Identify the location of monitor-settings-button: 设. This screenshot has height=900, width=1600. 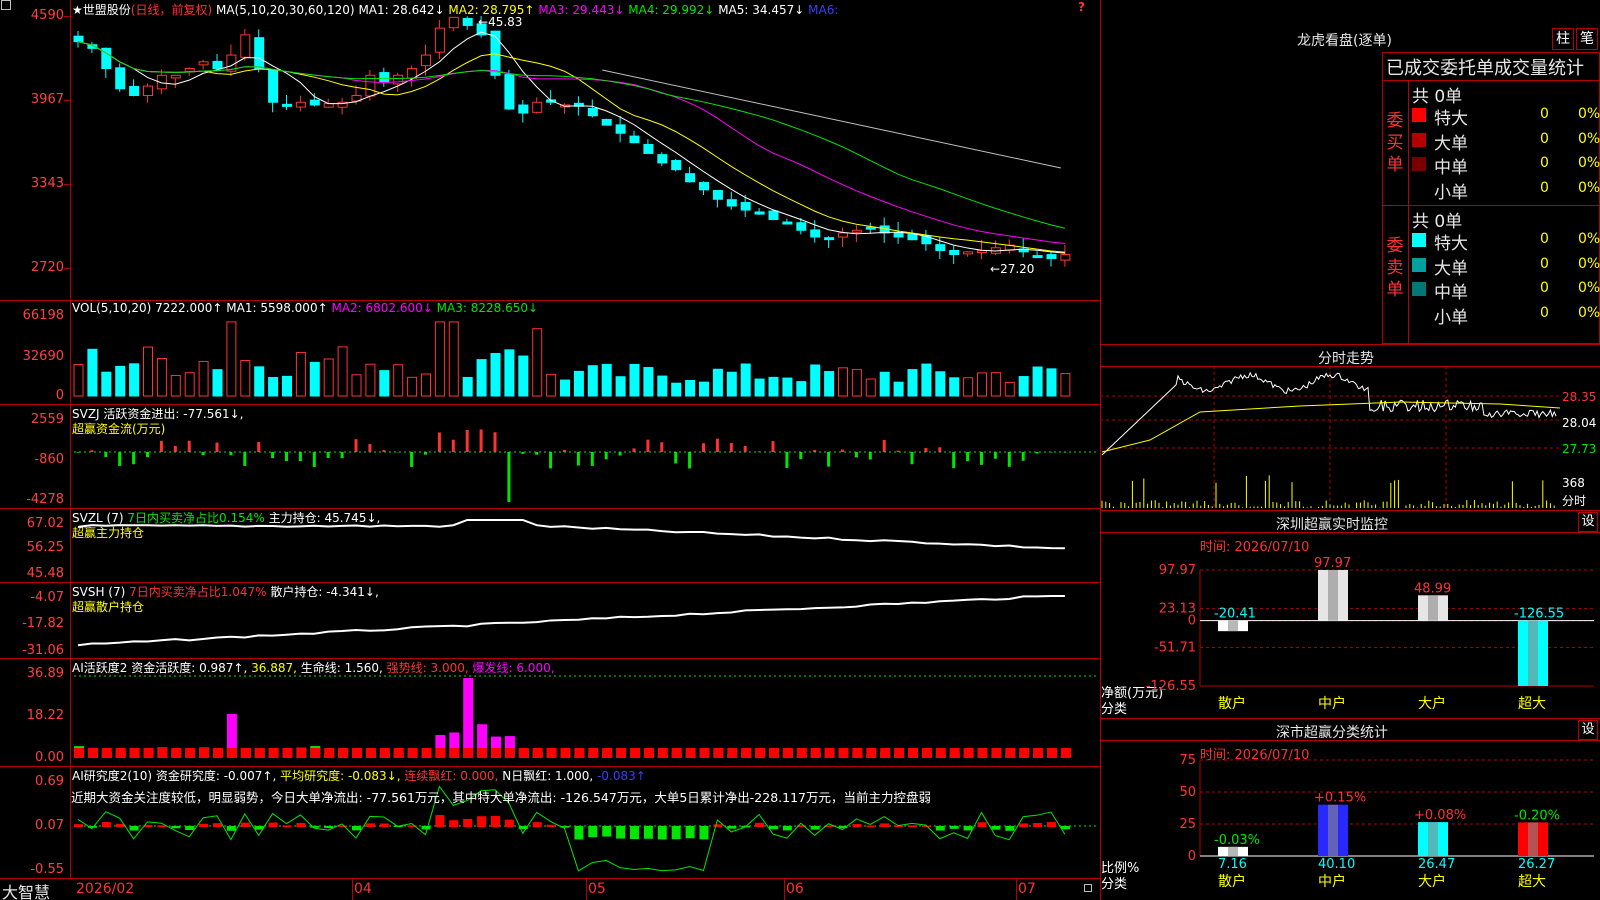
(1588, 522).